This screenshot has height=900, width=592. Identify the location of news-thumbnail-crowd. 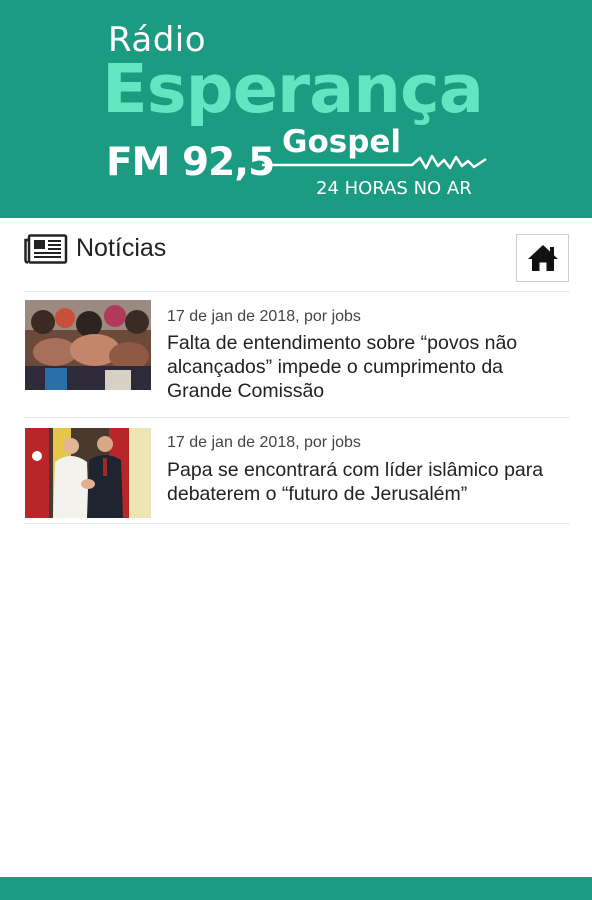
(88, 345).